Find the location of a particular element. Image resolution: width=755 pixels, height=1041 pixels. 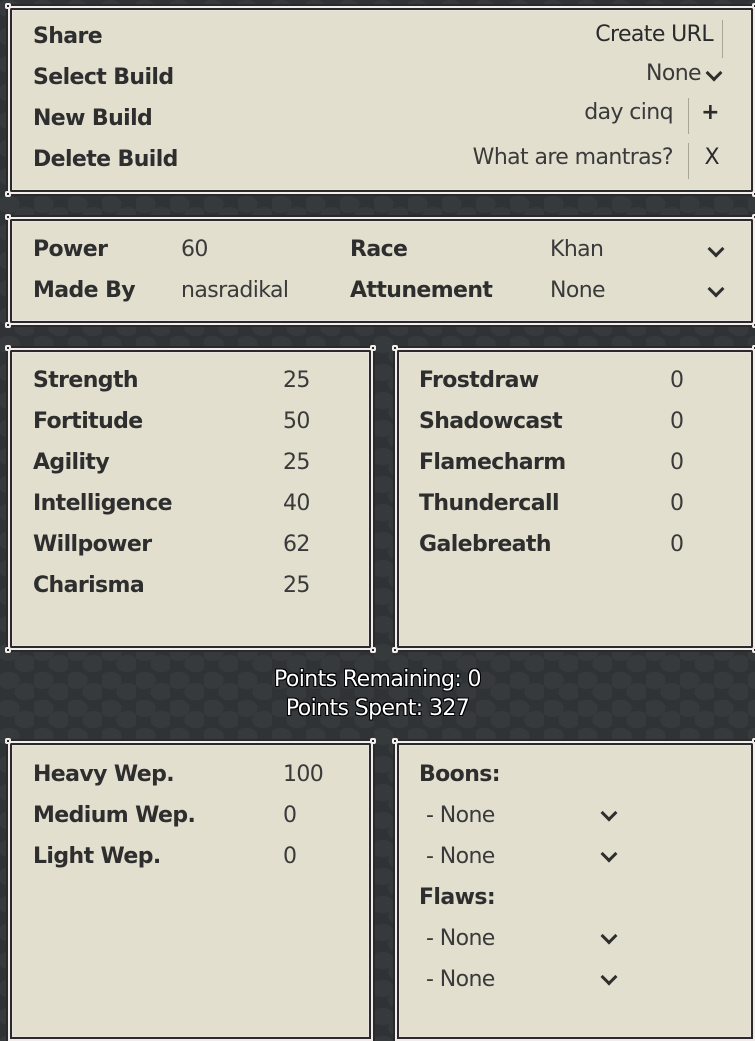

attunement-label: Attunement is located at coordinates (421, 290).